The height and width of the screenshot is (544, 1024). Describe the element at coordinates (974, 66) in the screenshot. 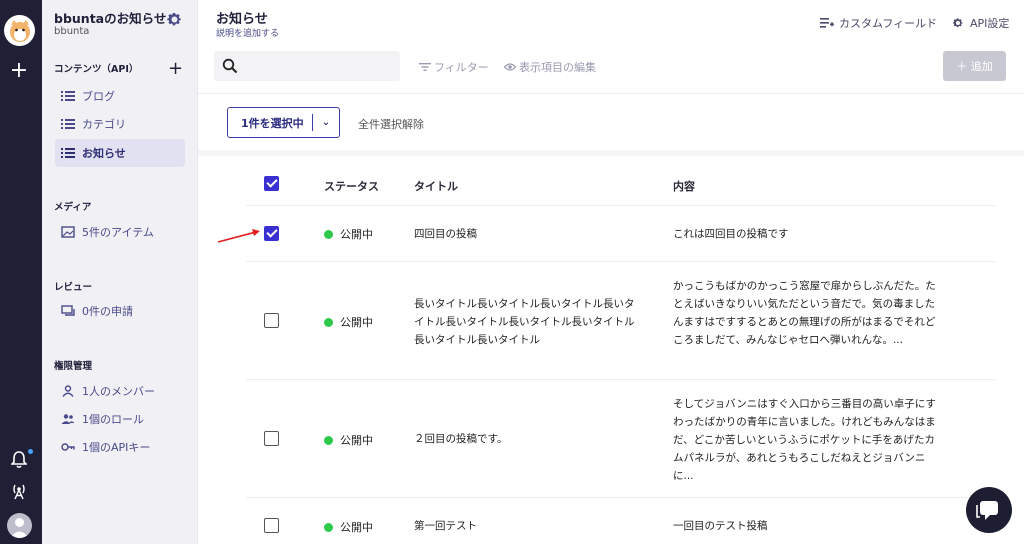

I see `add-button: ＋ 追加` at that location.